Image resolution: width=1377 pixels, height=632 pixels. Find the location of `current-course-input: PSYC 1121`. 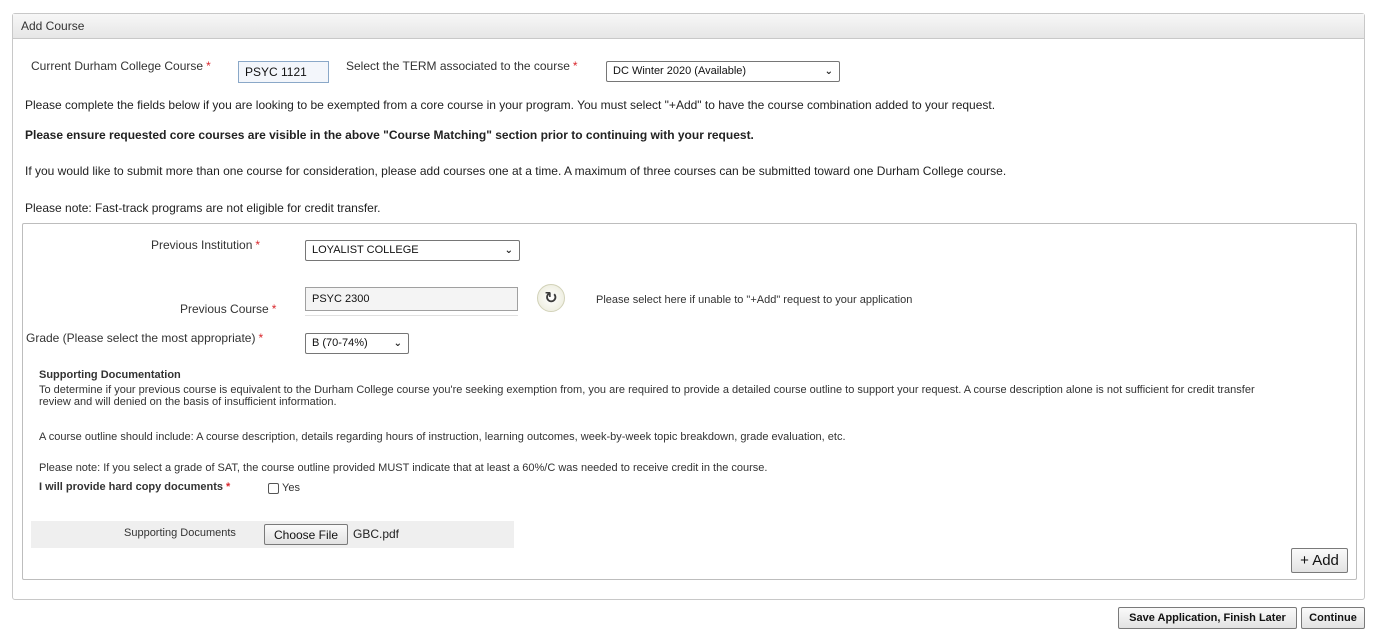

current-course-input: PSYC 1121 is located at coordinates (283, 72).